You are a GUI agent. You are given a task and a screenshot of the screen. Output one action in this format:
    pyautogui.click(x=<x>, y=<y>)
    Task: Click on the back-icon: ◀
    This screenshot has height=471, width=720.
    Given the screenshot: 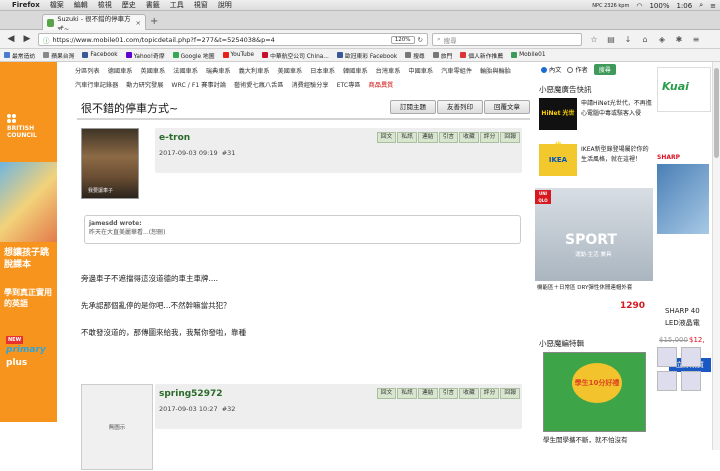 What is the action you would take?
    pyautogui.click(x=11, y=39)
    